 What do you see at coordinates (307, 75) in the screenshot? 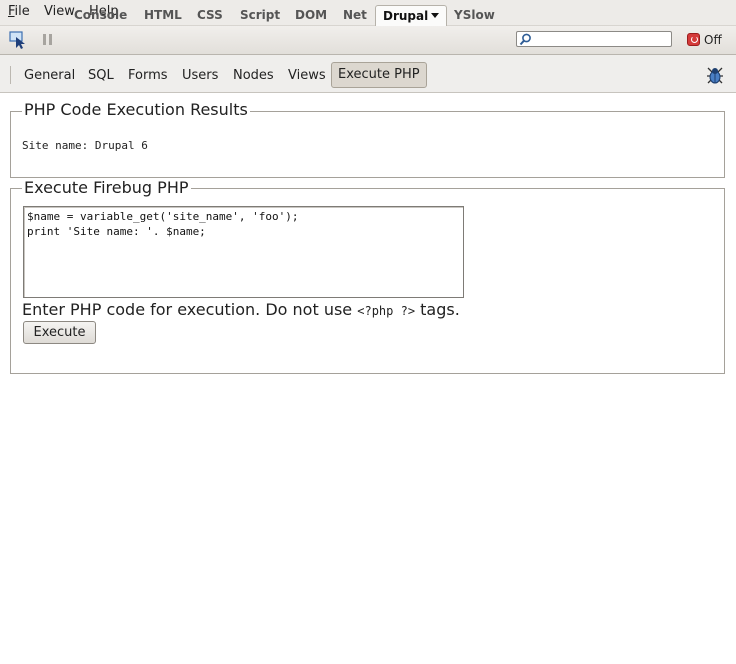
I see `subtab-views: Views` at bounding box center [307, 75].